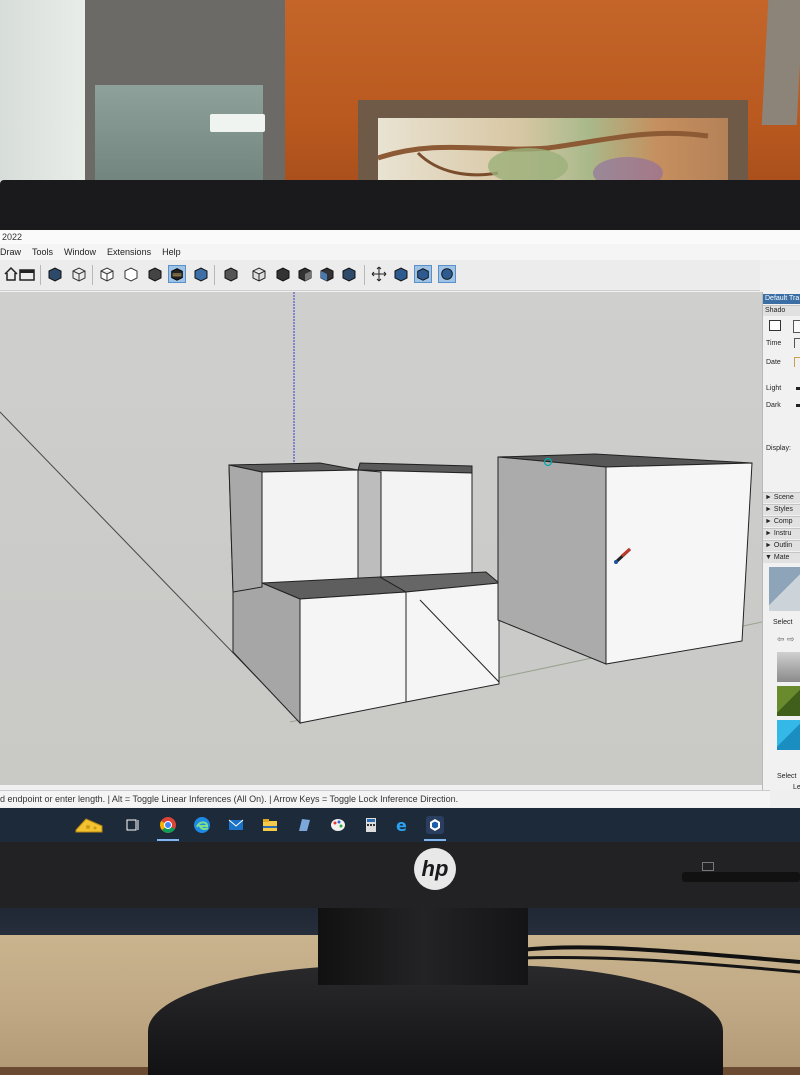  I want to click on bottom-select-tab: Select, so click(786, 776).